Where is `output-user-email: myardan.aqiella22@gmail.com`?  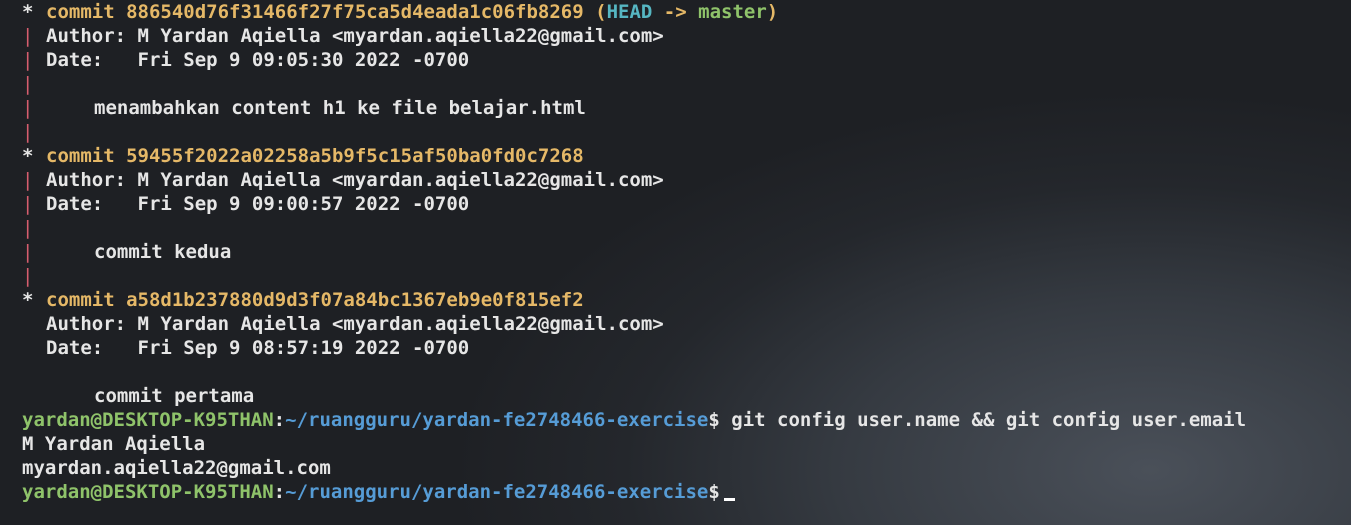
output-user-email: myardan.aqiella22@gmail.com is located at coordinates (176, 468).